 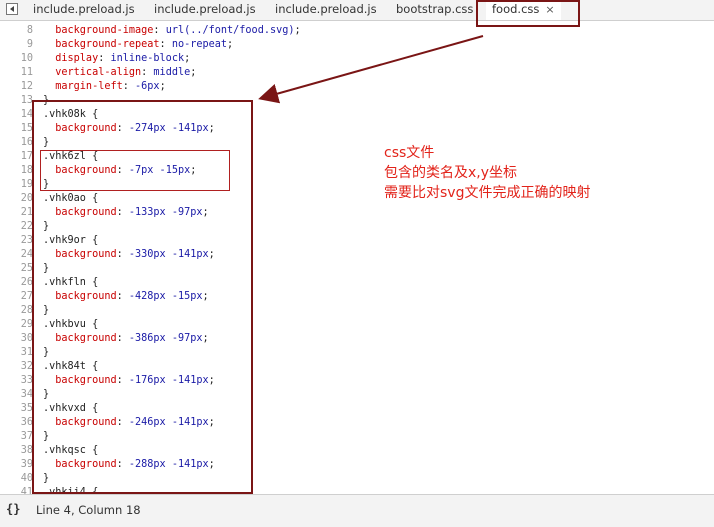 I want to click on annotation-line-1: css文件, so click(x=409, y=153).